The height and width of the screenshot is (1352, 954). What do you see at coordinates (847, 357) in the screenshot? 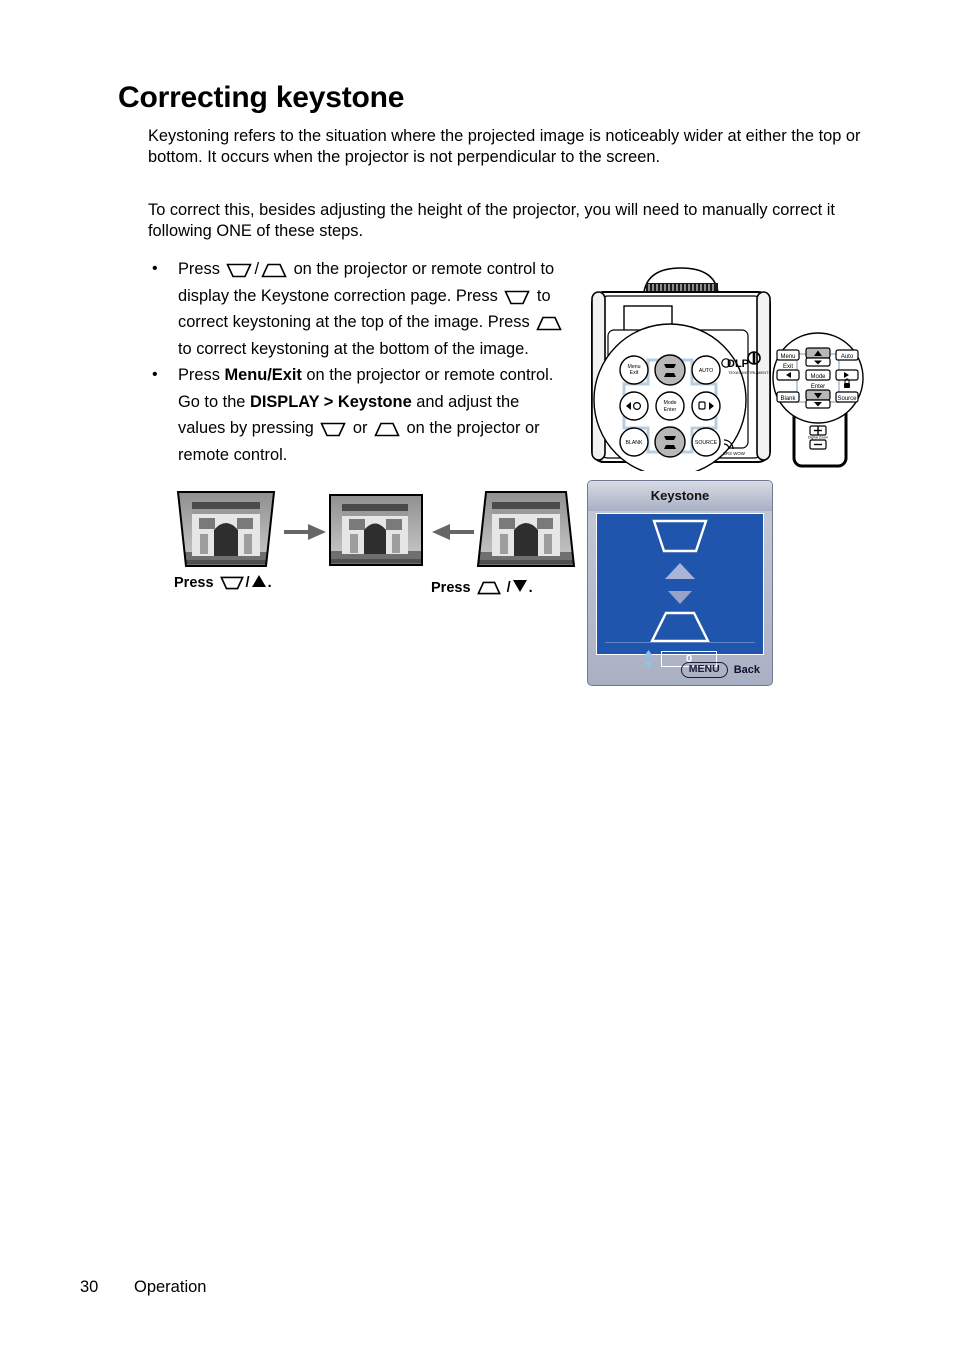
I see `svg-text: Auto` at bounding box center [847, 357].